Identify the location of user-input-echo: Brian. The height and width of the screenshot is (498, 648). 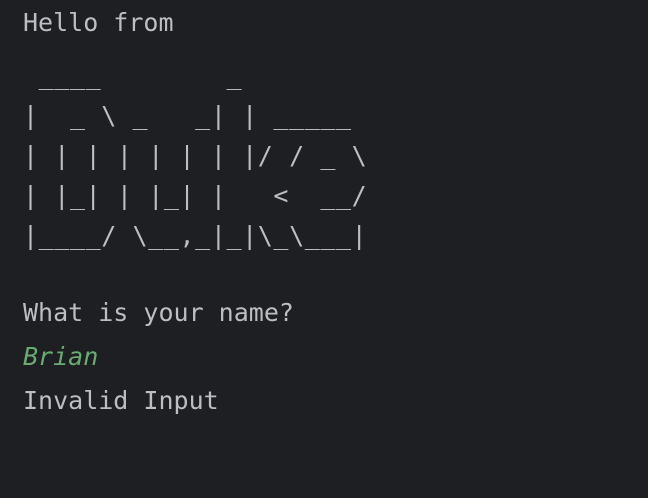
(61, 356).